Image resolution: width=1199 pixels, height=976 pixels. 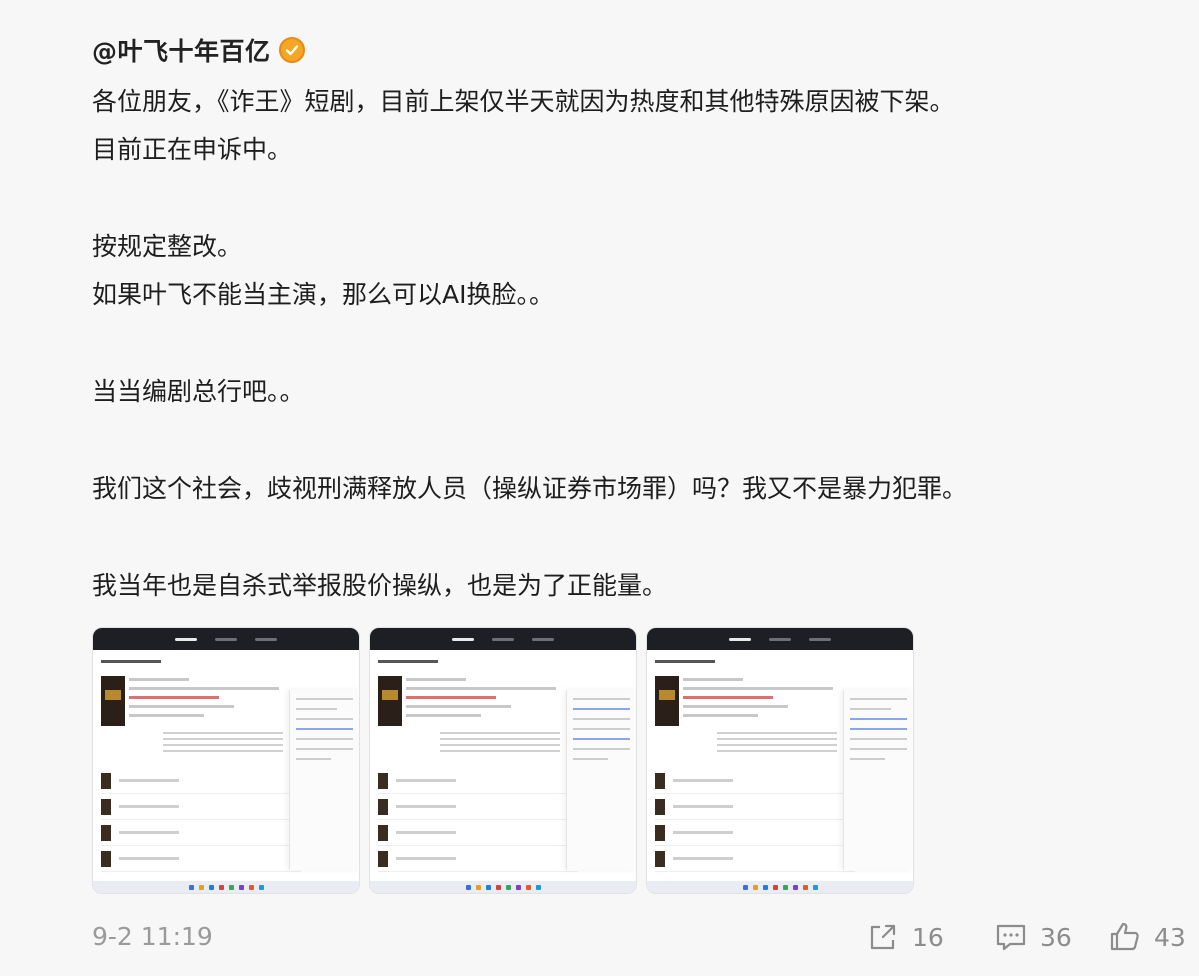 I want to click on like-button: 43, so click(x=1147, y=937).